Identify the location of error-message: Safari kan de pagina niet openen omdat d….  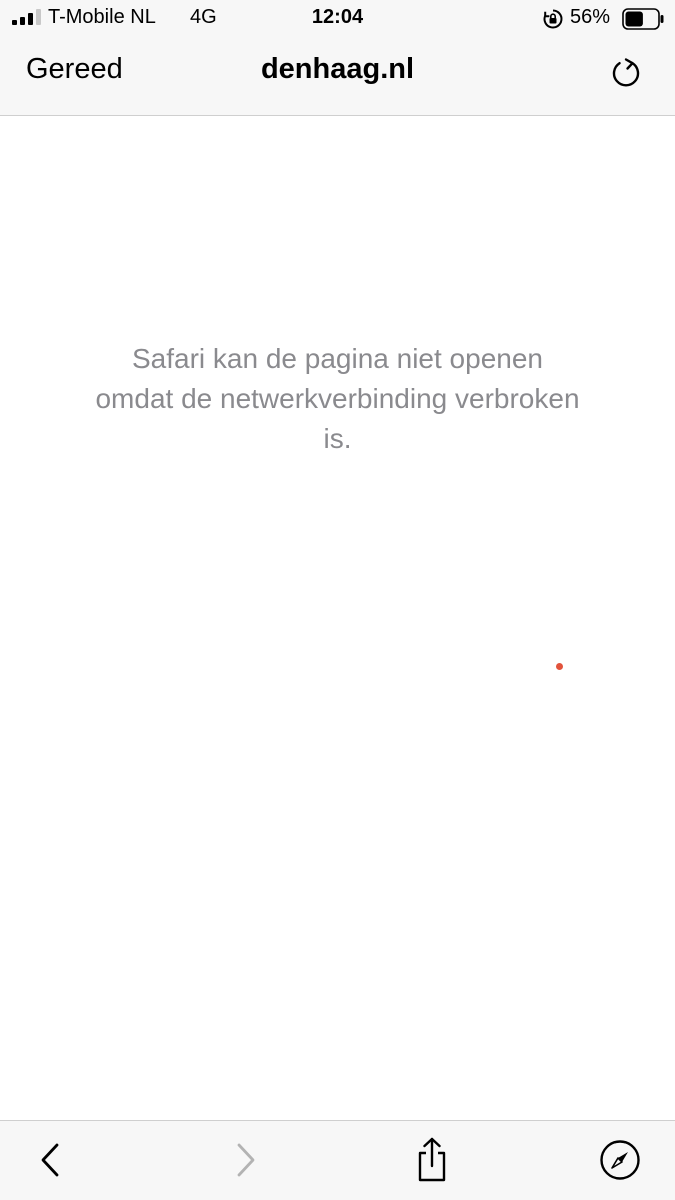
(337, 398).